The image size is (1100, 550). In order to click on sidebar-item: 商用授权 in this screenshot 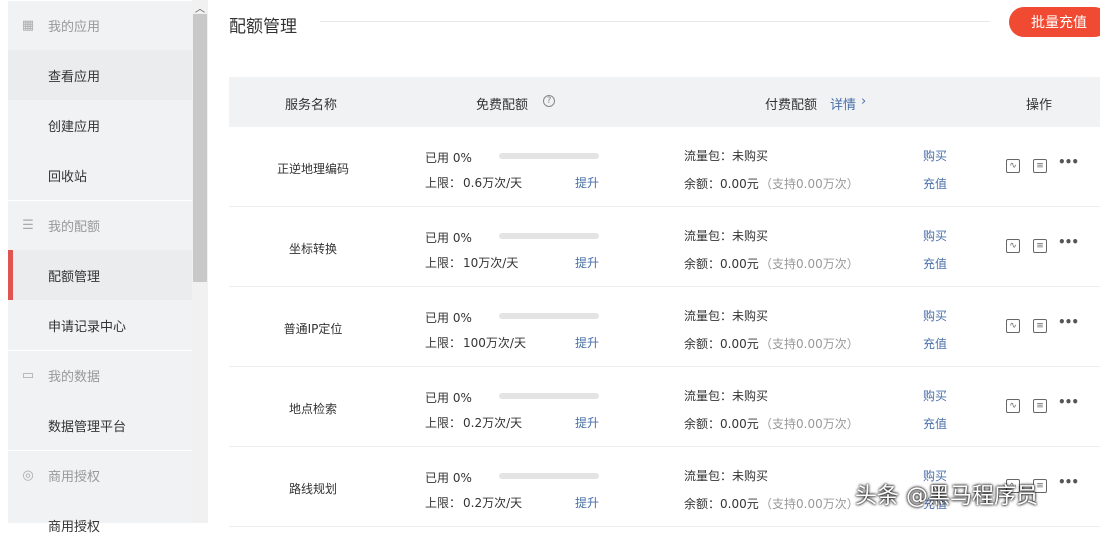, I will do `click(100, 525)`.